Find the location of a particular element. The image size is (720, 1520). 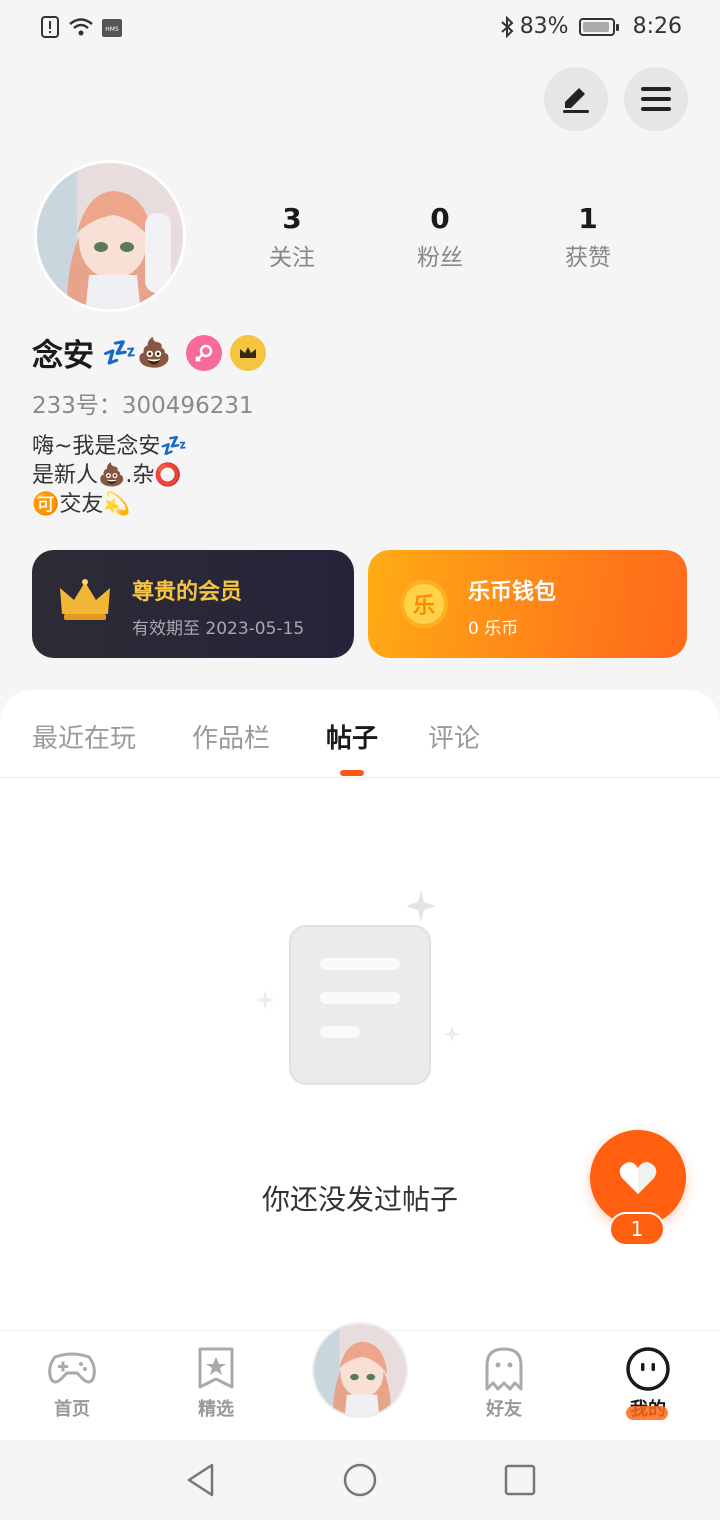

center-avatar-button is located at coordinates (360, 1370).